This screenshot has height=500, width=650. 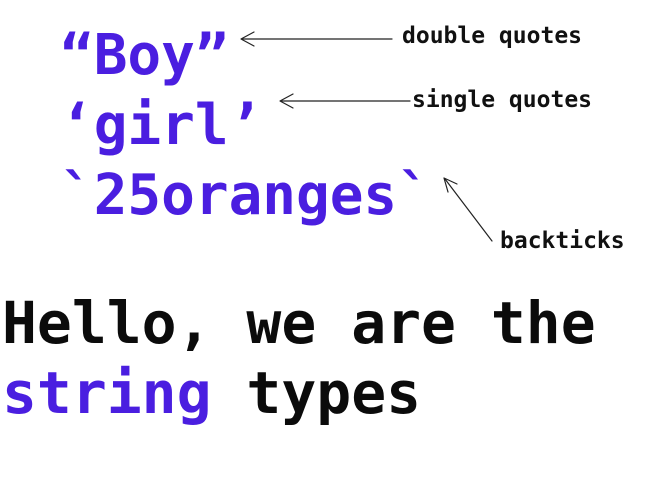 What do you see at coordinates (316, 393) in the screenshot?
I see `headline-rest: types` at bounding box center [316, 393].